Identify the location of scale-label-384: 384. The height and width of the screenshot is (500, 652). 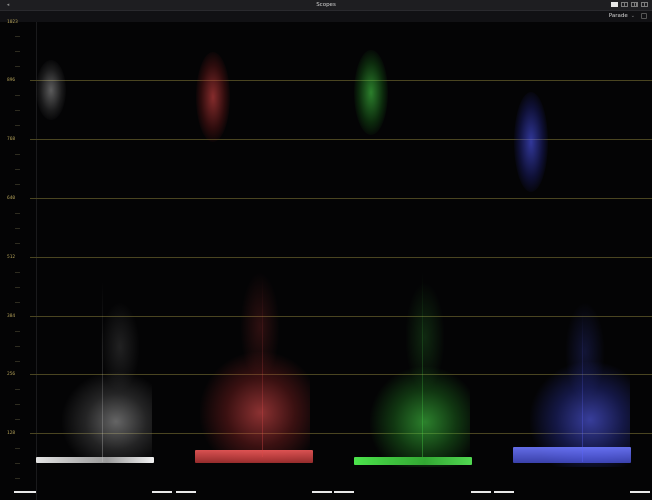
(11, 316).